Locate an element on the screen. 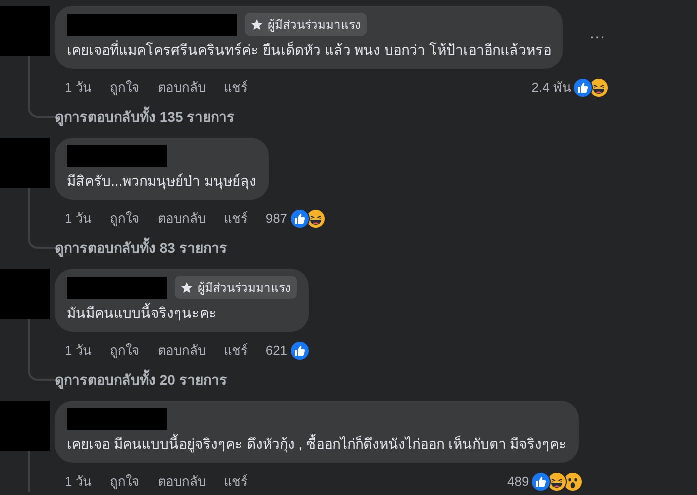  more-options-button: ··· is located at coordinates (597, 37).